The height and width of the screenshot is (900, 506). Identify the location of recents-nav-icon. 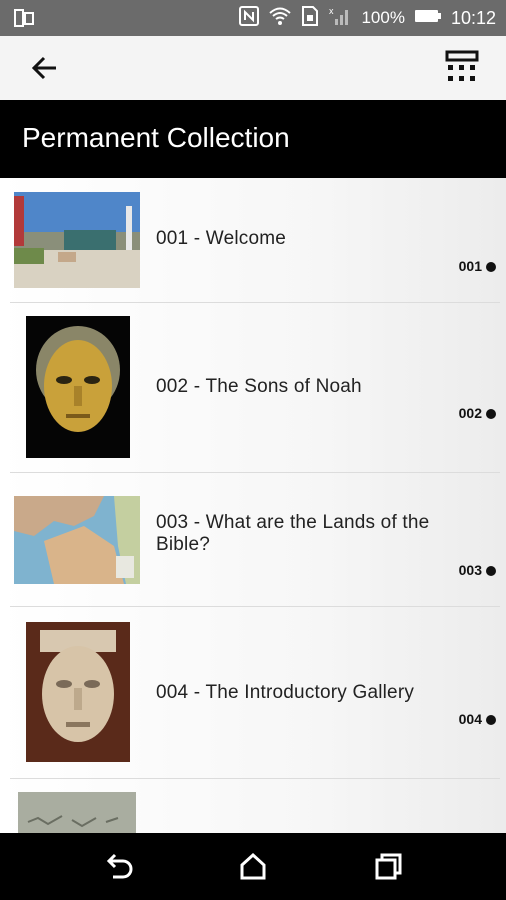
(388, 867).